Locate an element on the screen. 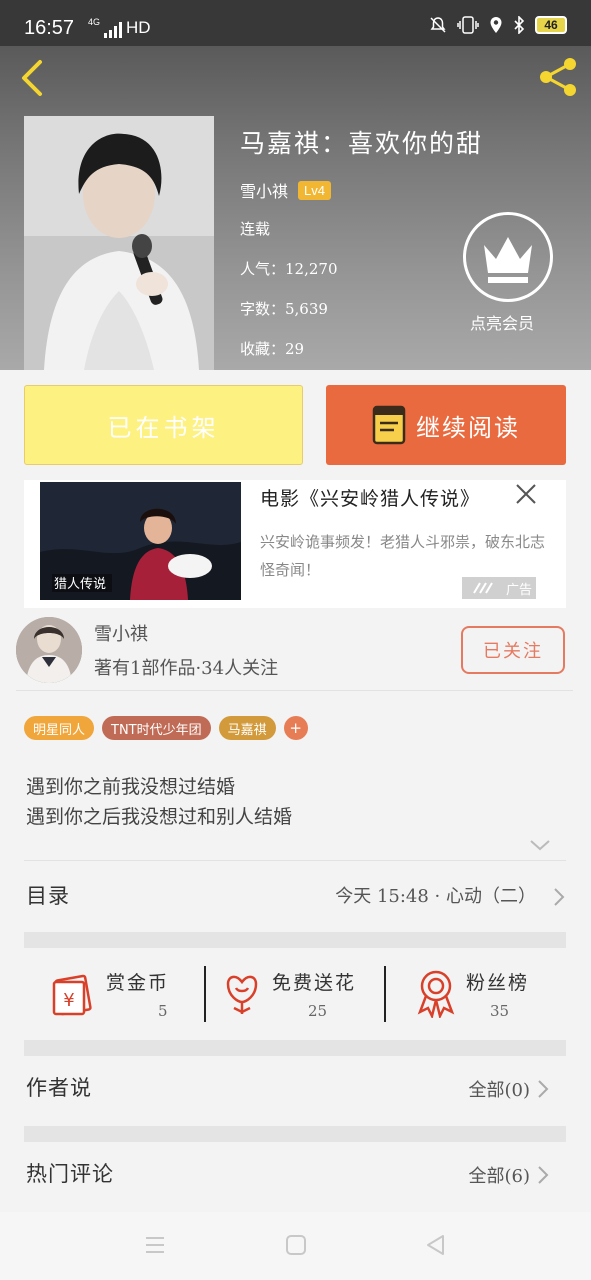 The image size is (591, 1280). ad-poster-illustration: 猎人传说 is located at coordinates (140, 541).